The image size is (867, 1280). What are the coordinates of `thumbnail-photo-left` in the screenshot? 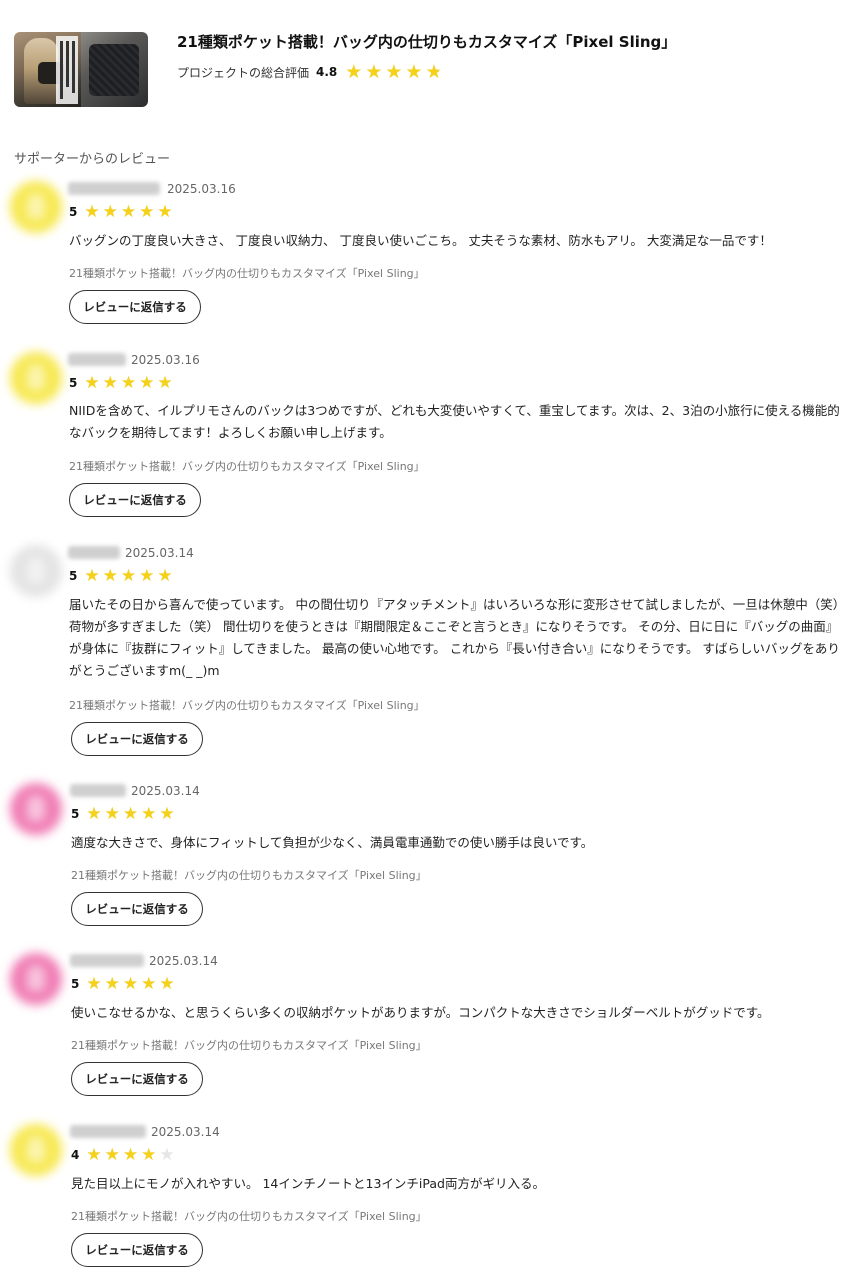 It's located at (47, 69).